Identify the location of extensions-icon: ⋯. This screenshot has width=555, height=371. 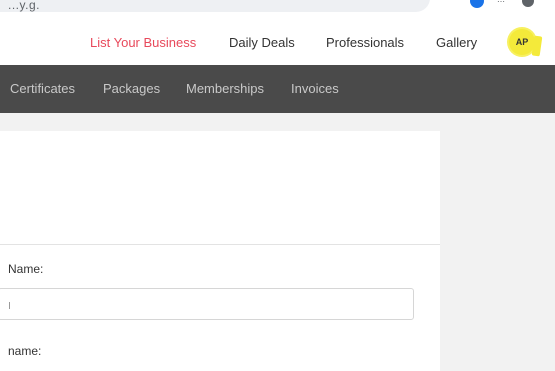
(501, 3).